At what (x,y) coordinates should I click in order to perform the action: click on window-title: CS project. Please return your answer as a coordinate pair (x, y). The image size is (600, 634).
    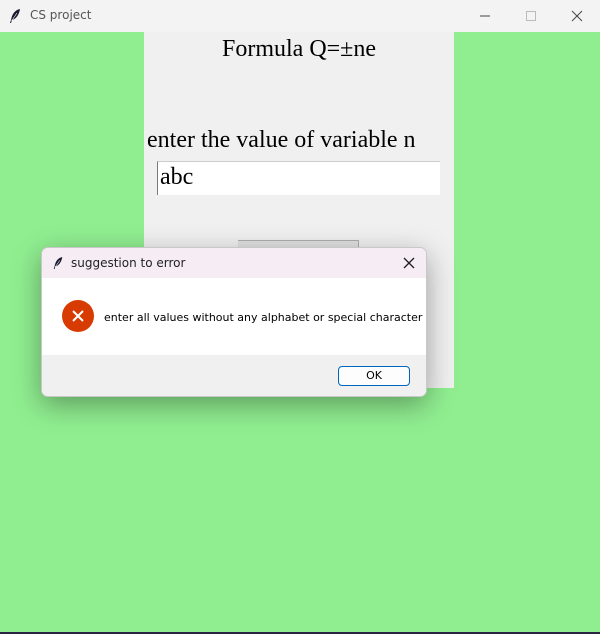
    Looking at the image, I should click on (61, 15).